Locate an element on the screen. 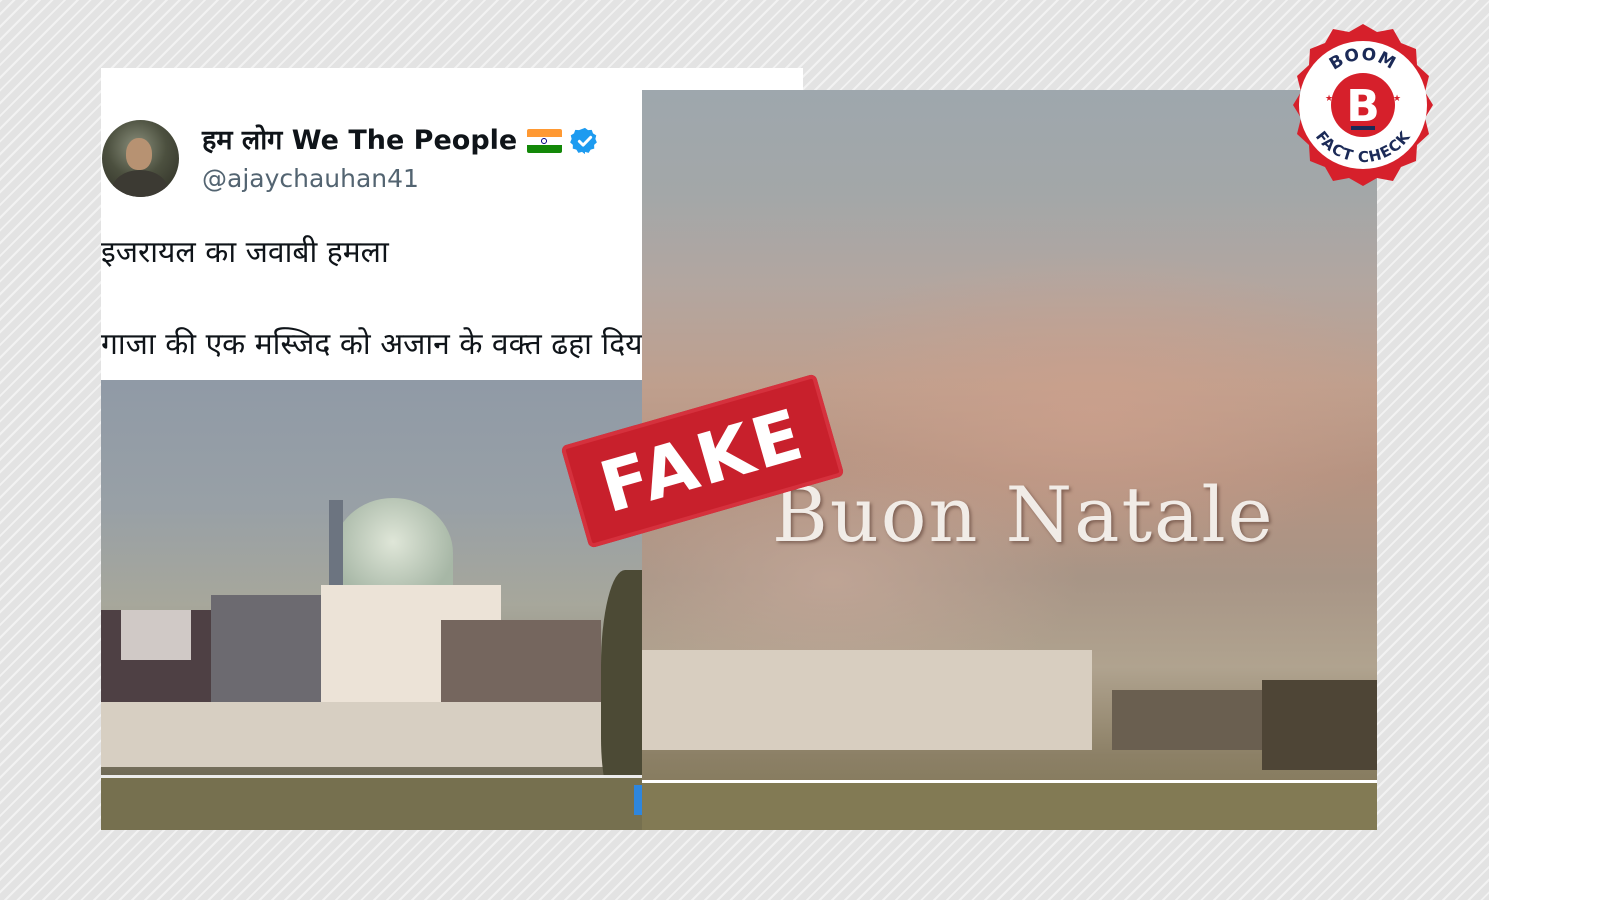 This screenshot has width=1600, height=900. video-progress-marker is located at coordinates (638, 800).